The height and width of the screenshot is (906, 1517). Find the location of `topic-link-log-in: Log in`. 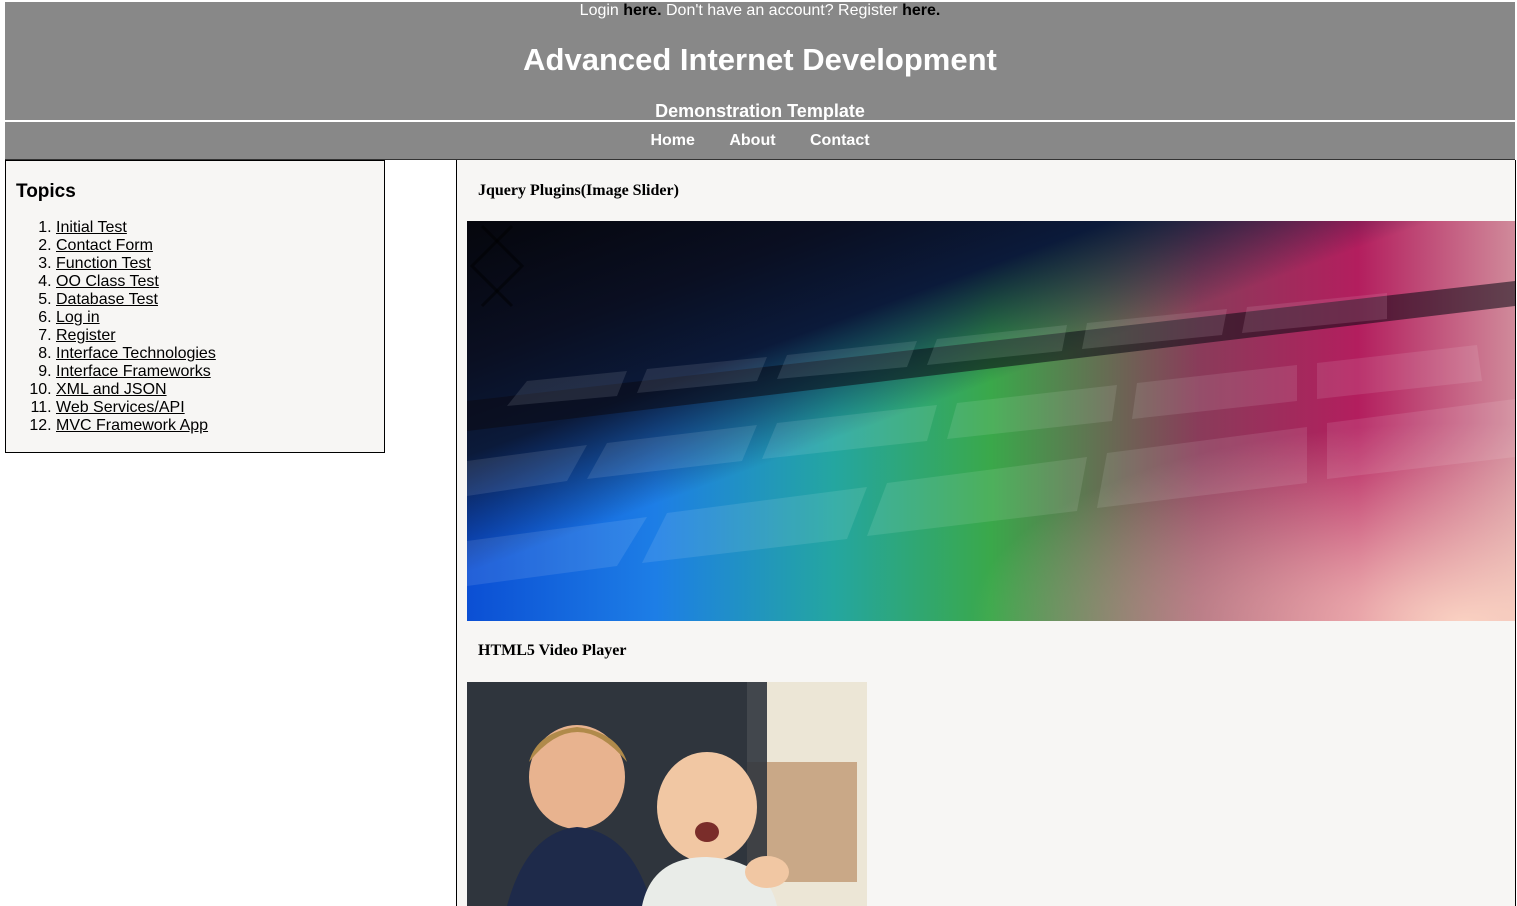

topic-link-log-in: Log in is located at coordinates (78, 317).